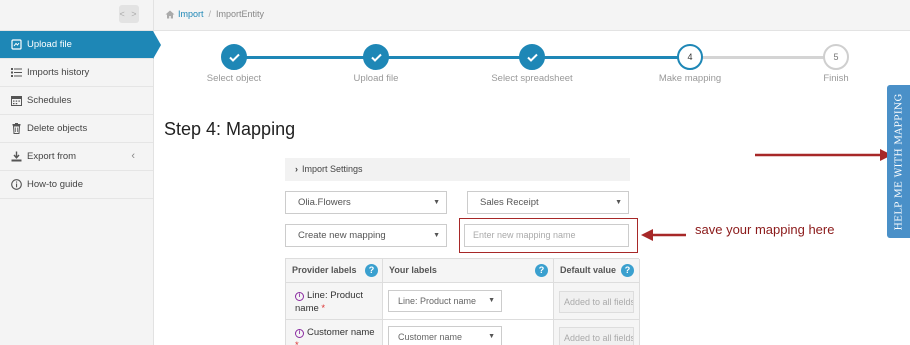 This screenshot has height=345, width=910. I want to click on help-tab-label: HELP ME WITH MAPPING, so click(898, 161).